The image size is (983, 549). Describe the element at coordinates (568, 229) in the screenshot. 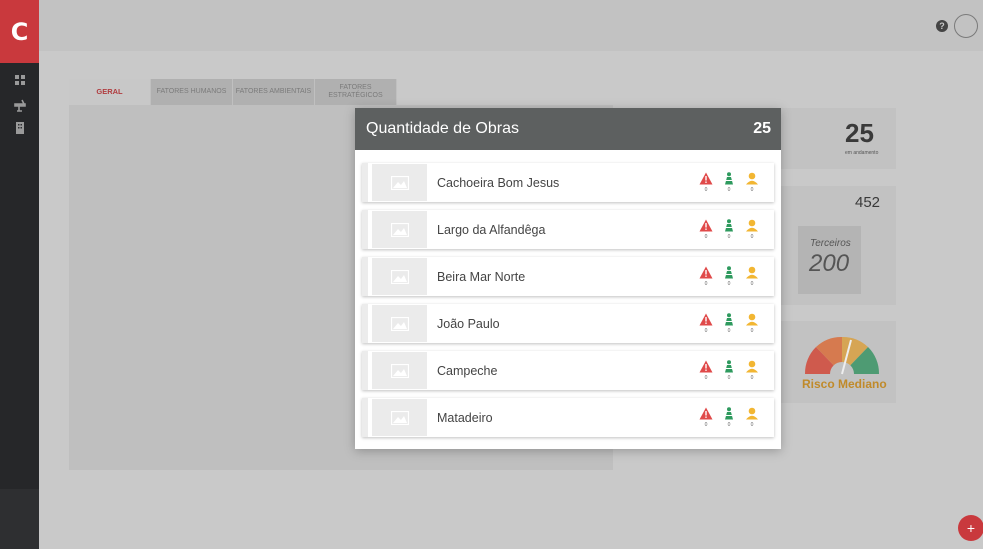

I see `obra-row: Largo da Alfandêga 0 0 0` at that location.